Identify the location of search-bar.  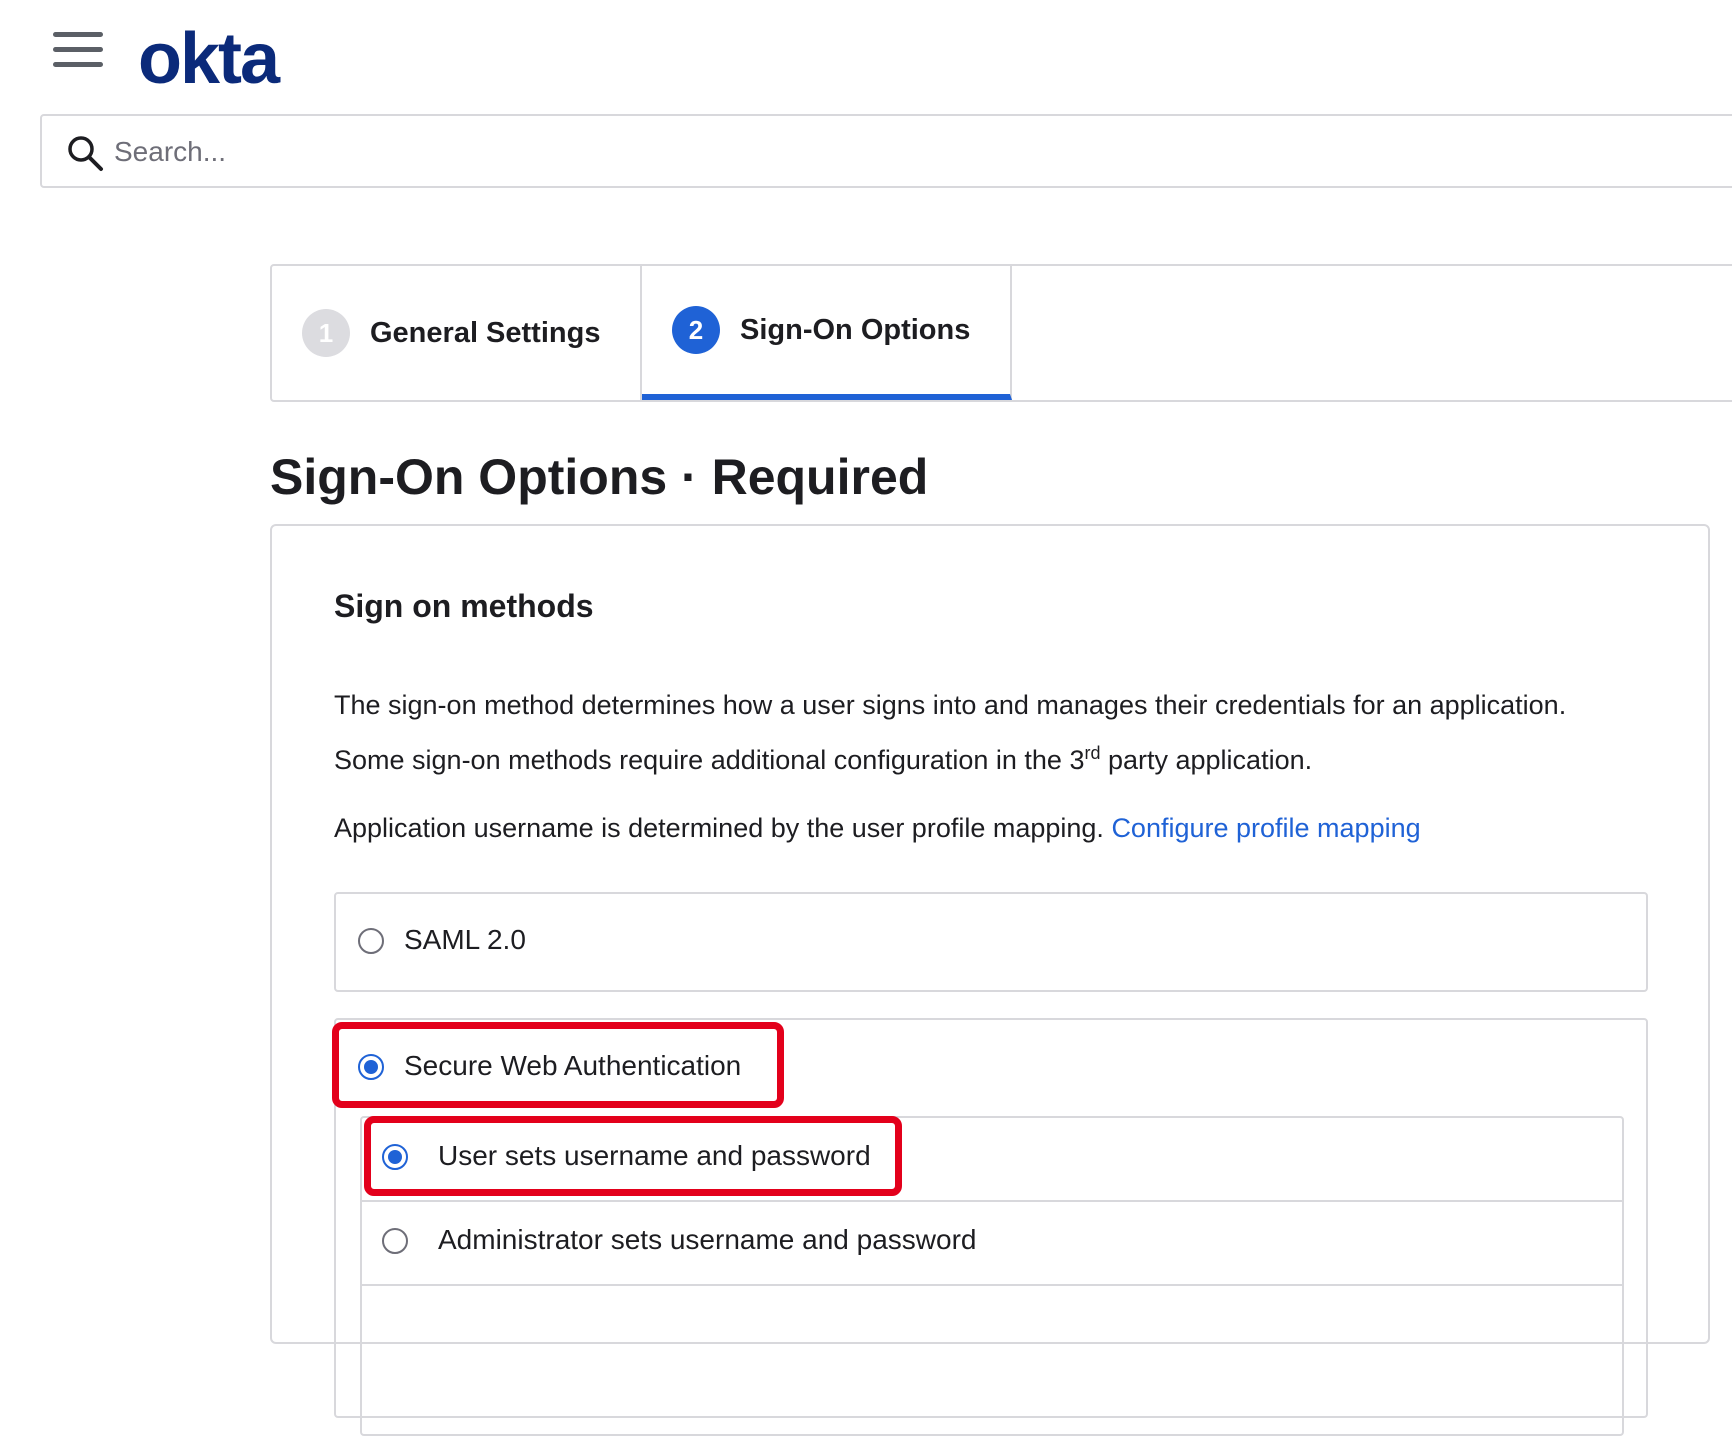
(886, 151).